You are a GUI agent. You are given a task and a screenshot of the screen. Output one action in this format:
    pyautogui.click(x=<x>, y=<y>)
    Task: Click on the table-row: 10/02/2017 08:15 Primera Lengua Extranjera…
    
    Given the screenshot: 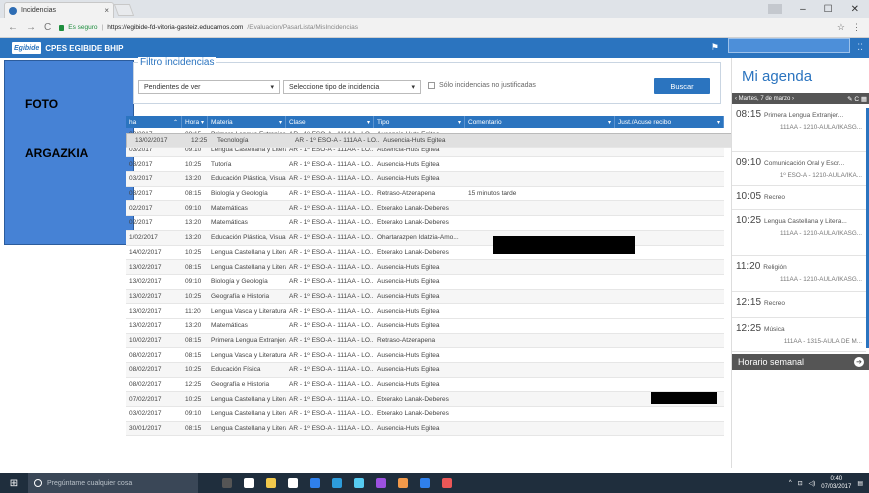 What is the action you would take?
    pyautogui.click(x=425, y=341)
    